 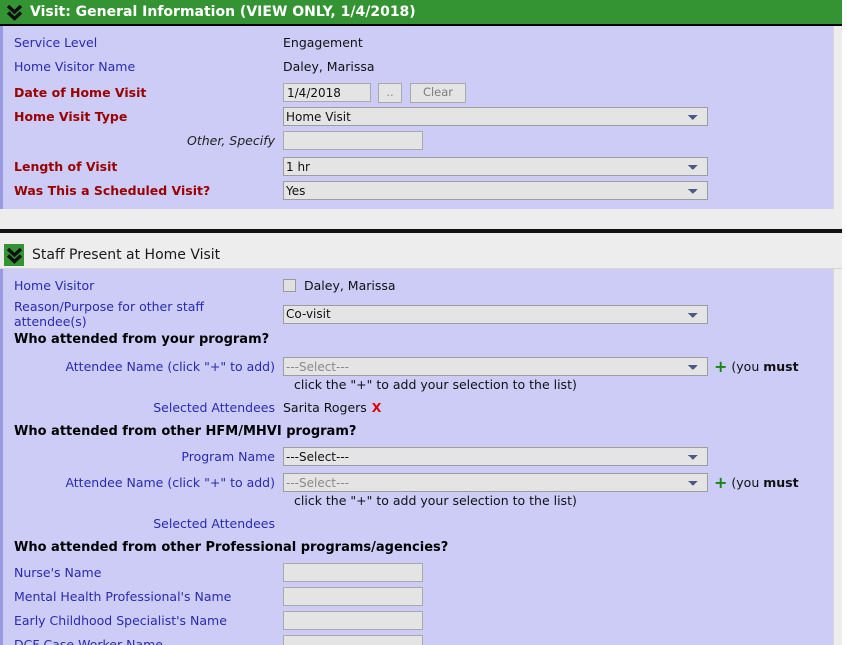 What do you see at coordinates (71, 116) in the screenshot?
I see `home-visit-type-label: Home Visit Type` at bounding box center [71, 116].